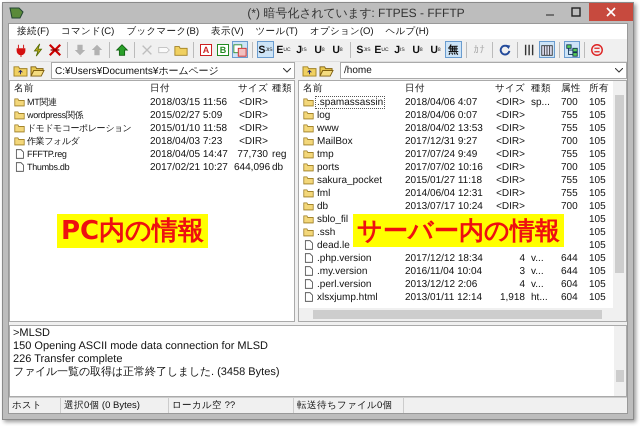  Describe the element at coordinates (444, 258) in the screenshot. I see `table-cell: 2017/12/12 18:34` at that location.